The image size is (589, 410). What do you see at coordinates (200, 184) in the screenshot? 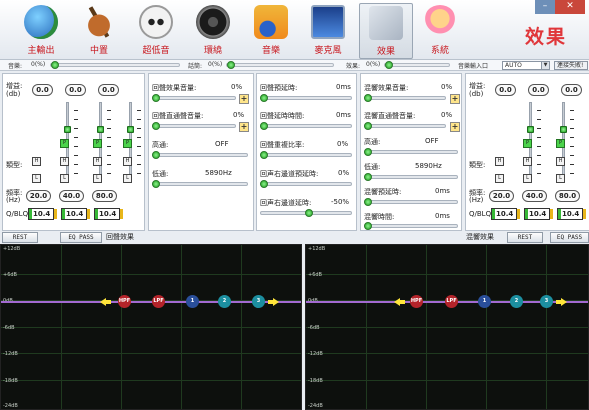
I see `echo-lowpass-slider` at bounding box center [200, 184].